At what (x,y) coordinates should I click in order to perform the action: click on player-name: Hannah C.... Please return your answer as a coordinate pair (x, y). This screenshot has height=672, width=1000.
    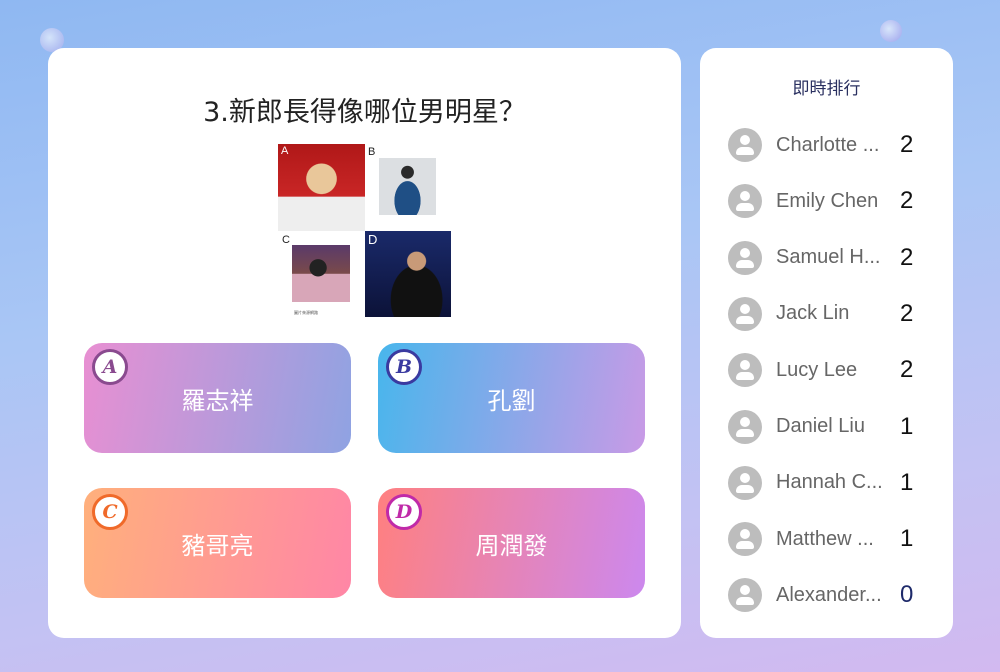
    Looking at the image, I should click on (829, 482).